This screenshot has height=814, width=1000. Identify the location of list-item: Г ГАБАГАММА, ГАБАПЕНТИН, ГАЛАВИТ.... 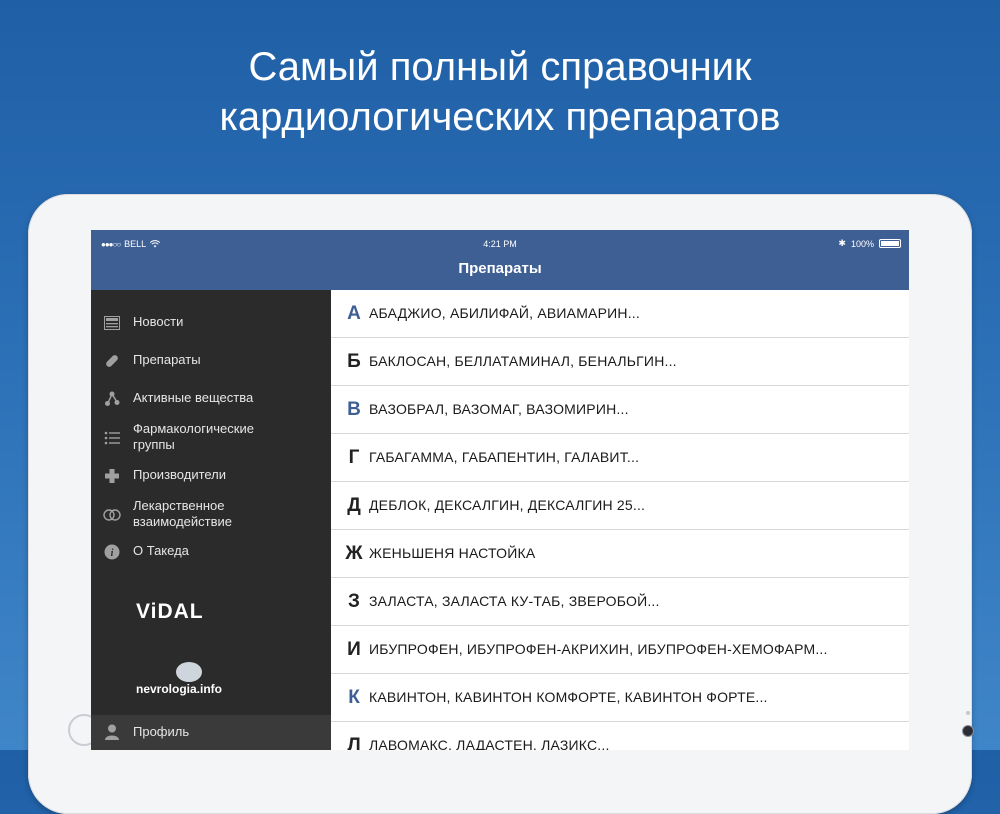
(620, 458).